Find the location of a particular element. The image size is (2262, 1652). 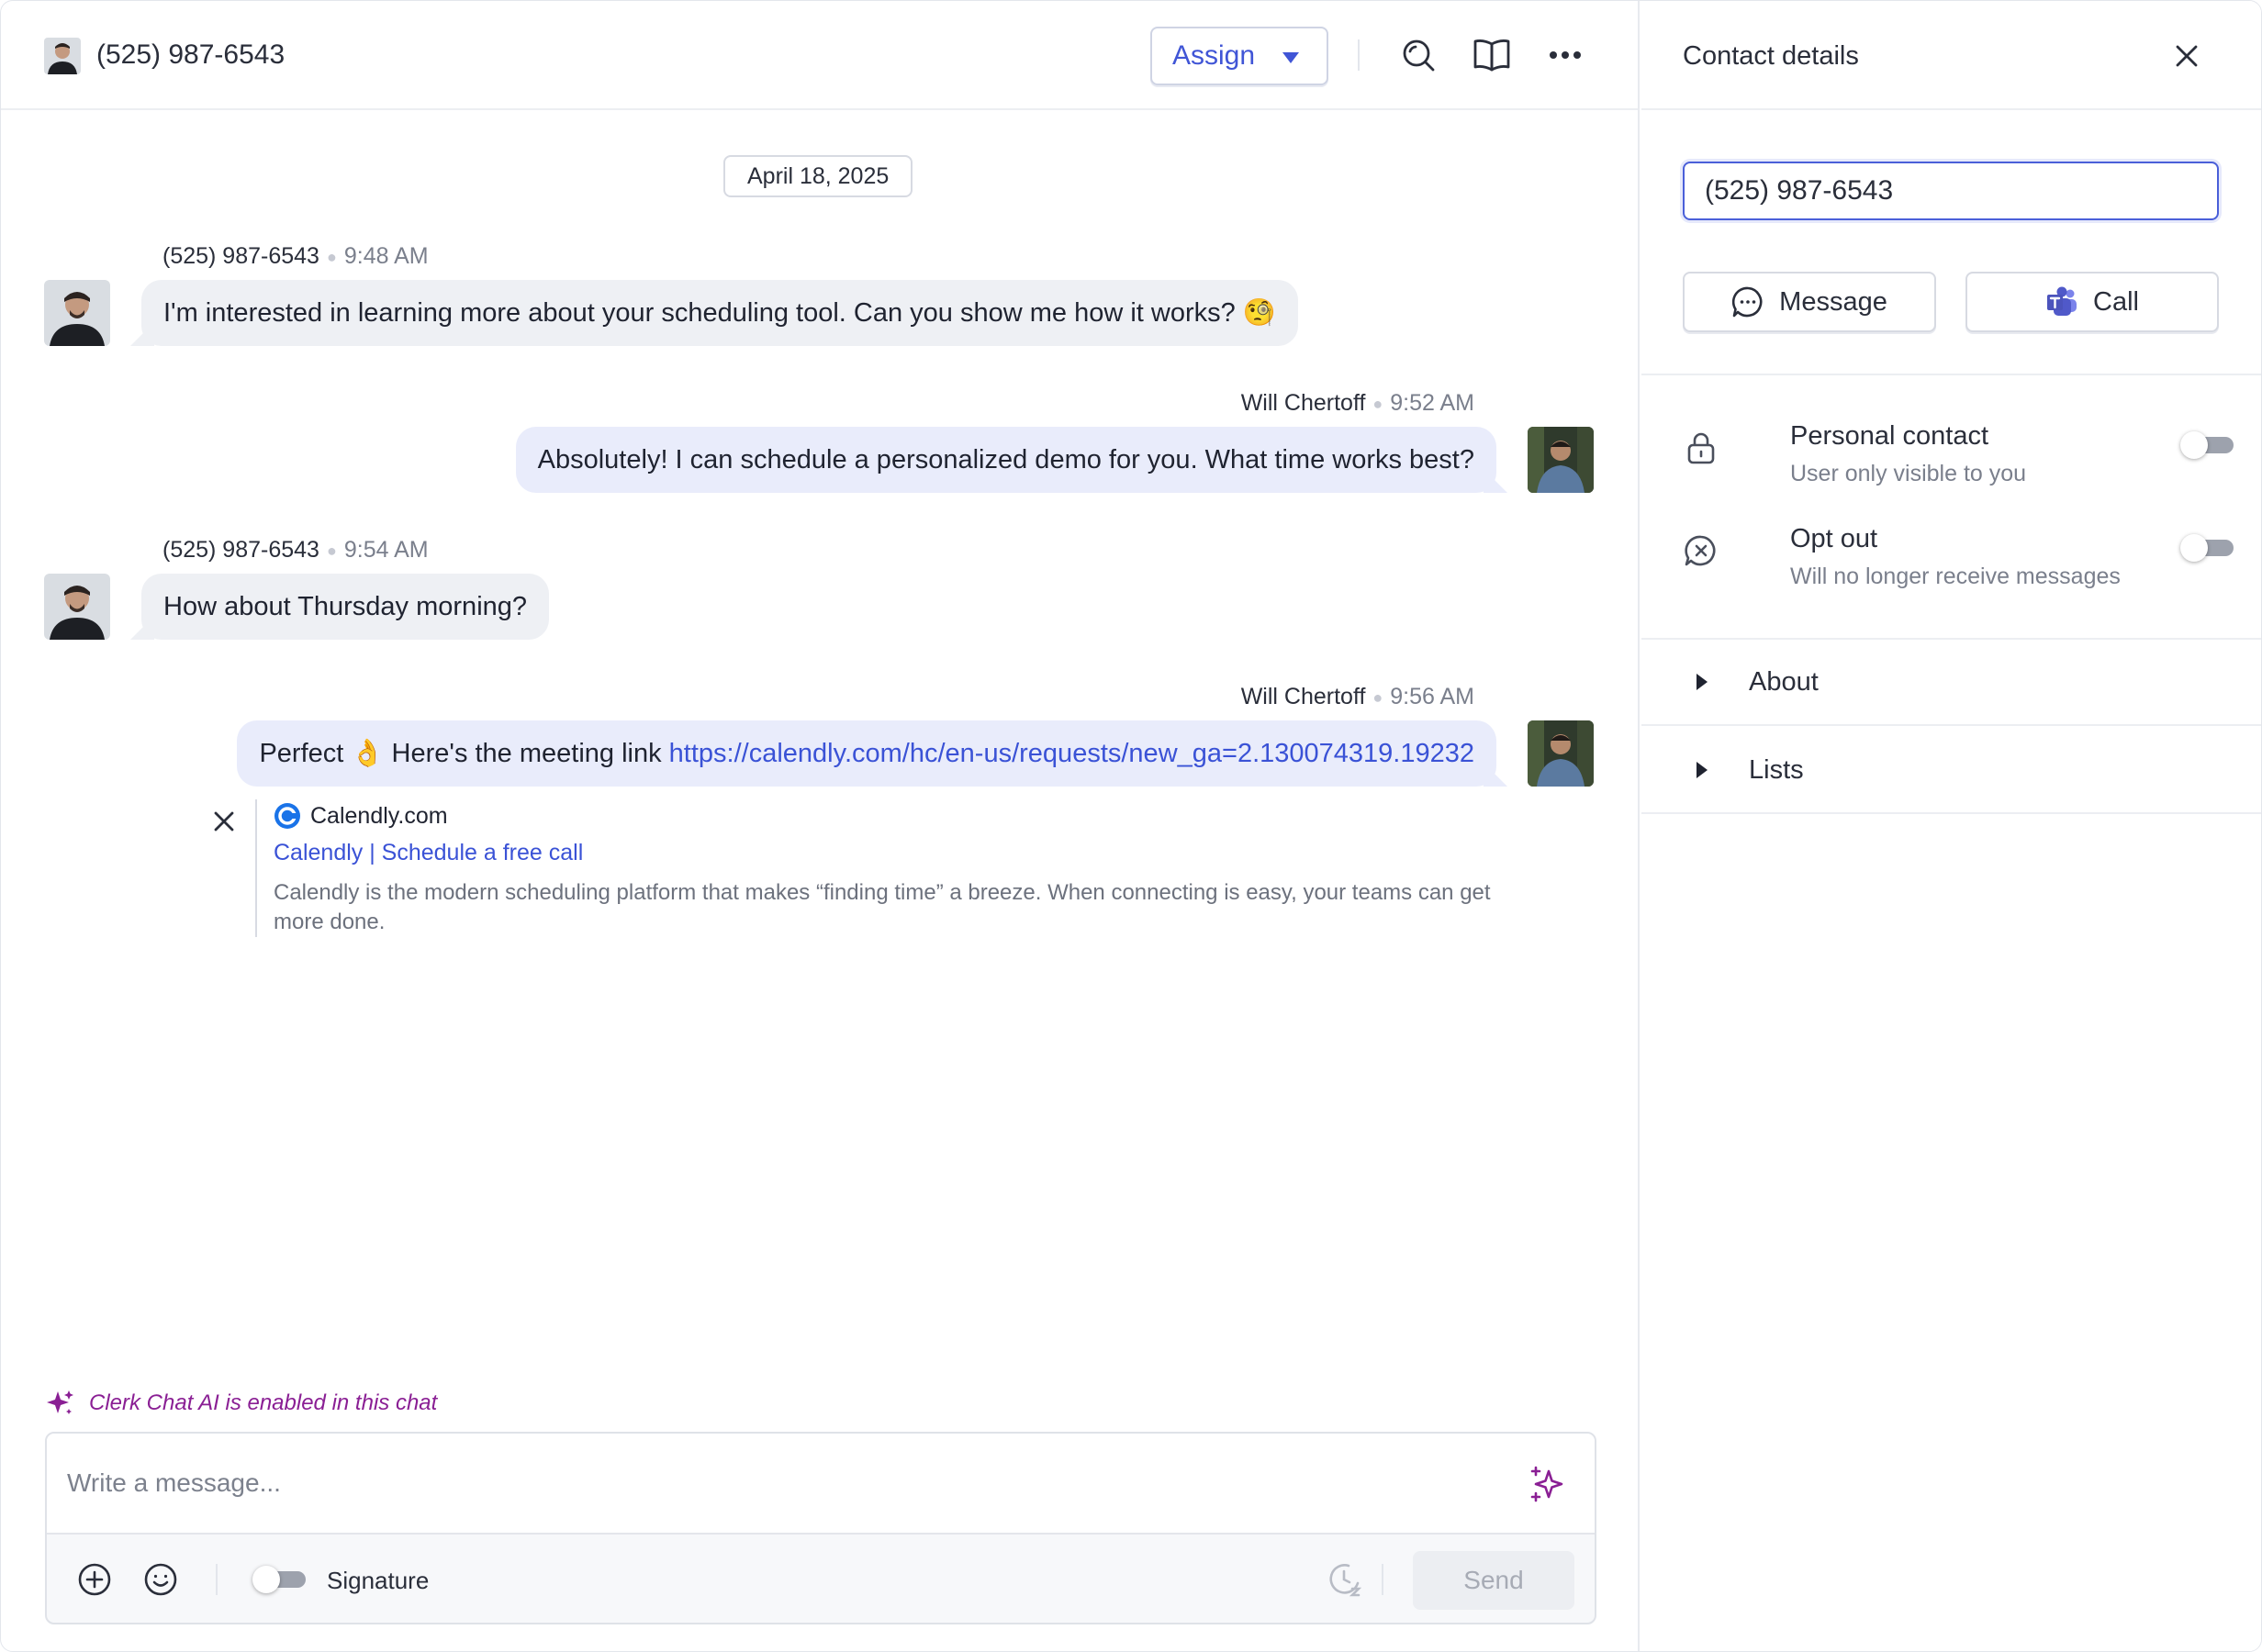

assign-label: Assign is located at coordinates (1214, 55).